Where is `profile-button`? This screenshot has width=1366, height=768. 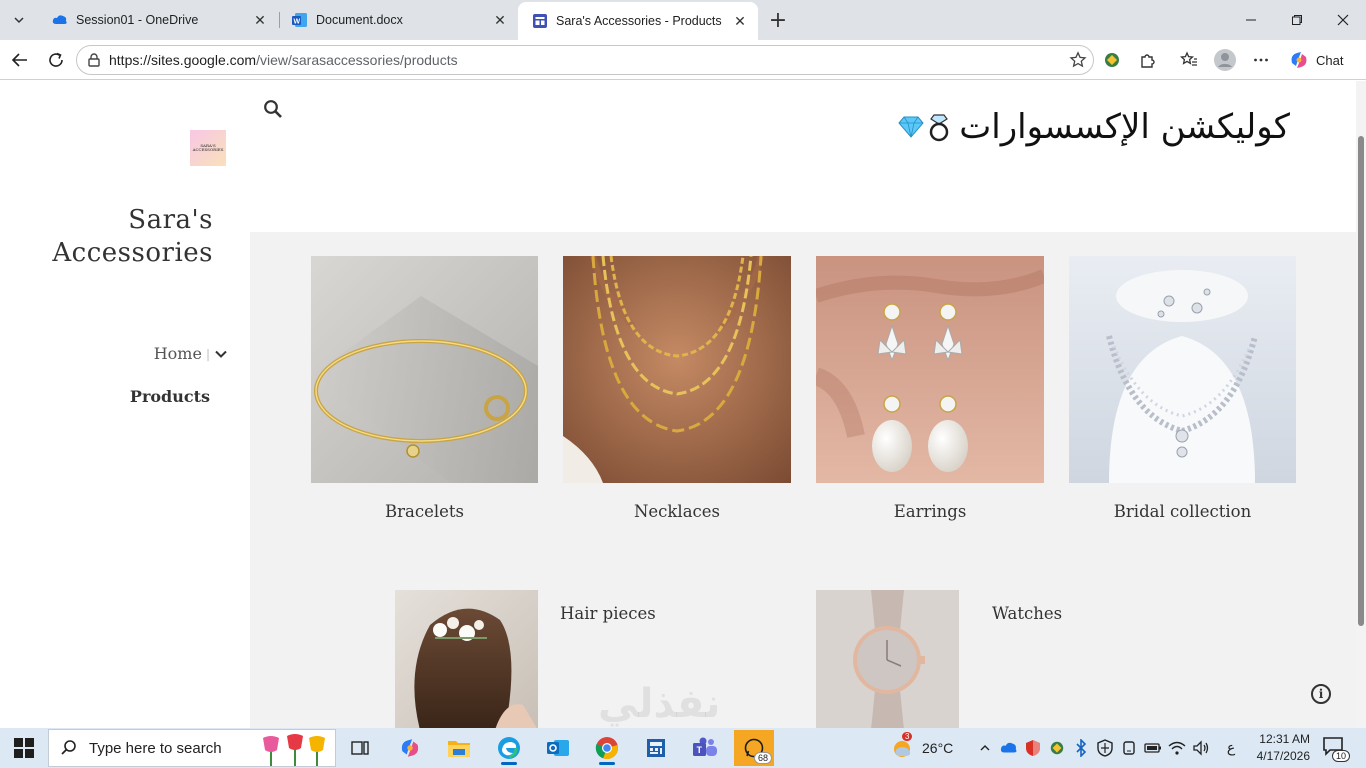 profile-button is located at coordinates (1225, 60).